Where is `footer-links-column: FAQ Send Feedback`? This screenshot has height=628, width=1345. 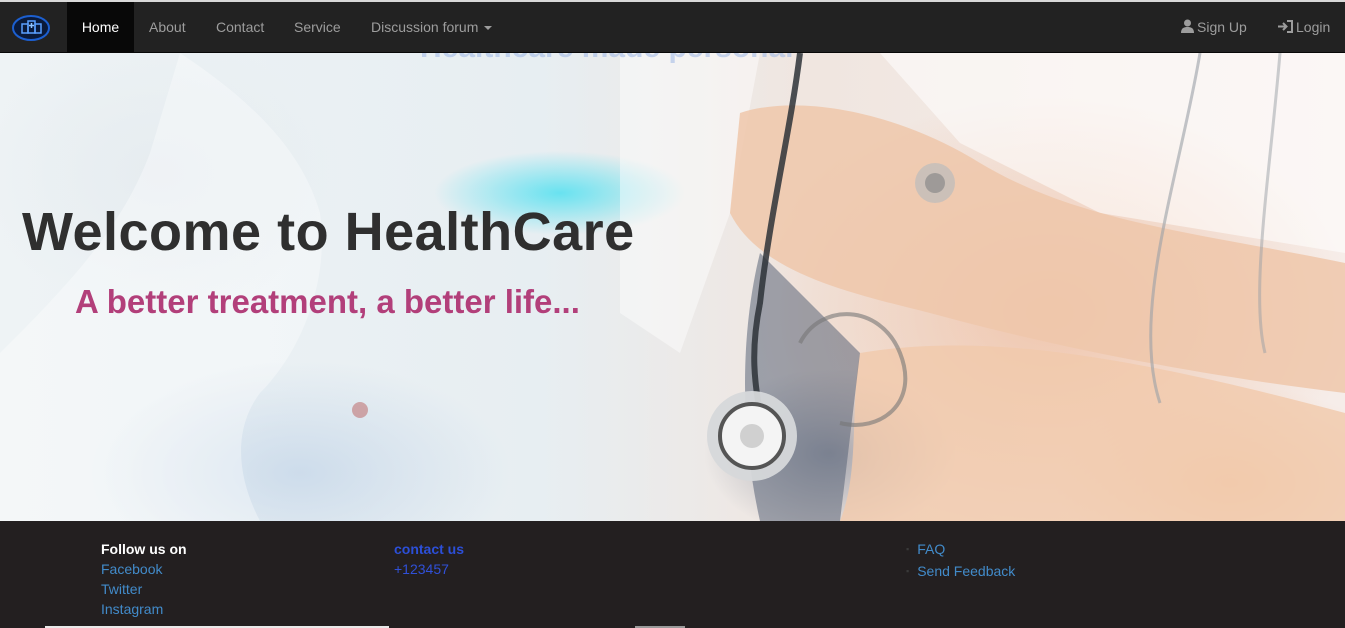 footer-links-column: FAQ Send Feedback is located at coordinates (960, 561).